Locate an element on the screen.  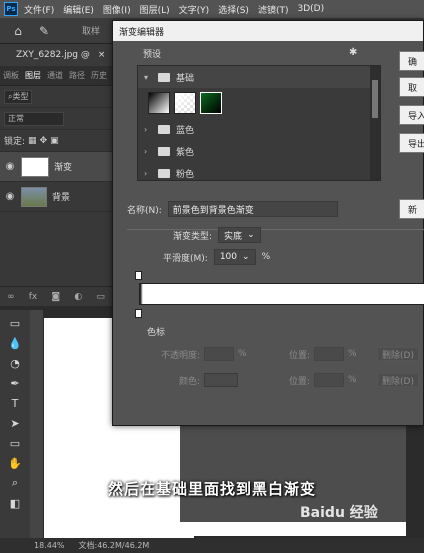
gradient-type-select: 实底 ⌄ is located at coordinates (239, 235).